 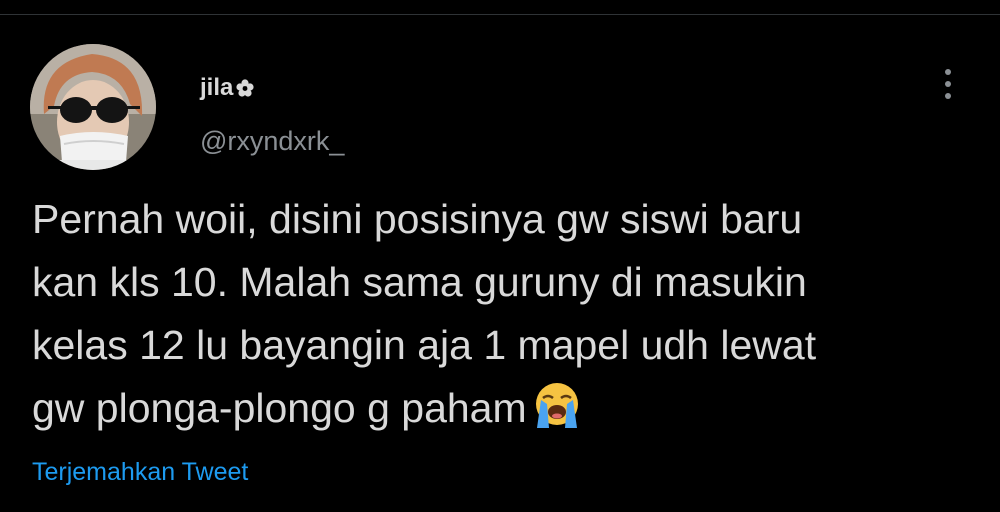 What do you see at coordinates (272, 141) in the screenshot?
I see `author-handle: @rxyndxrk_` at bounding box center [272, 141].